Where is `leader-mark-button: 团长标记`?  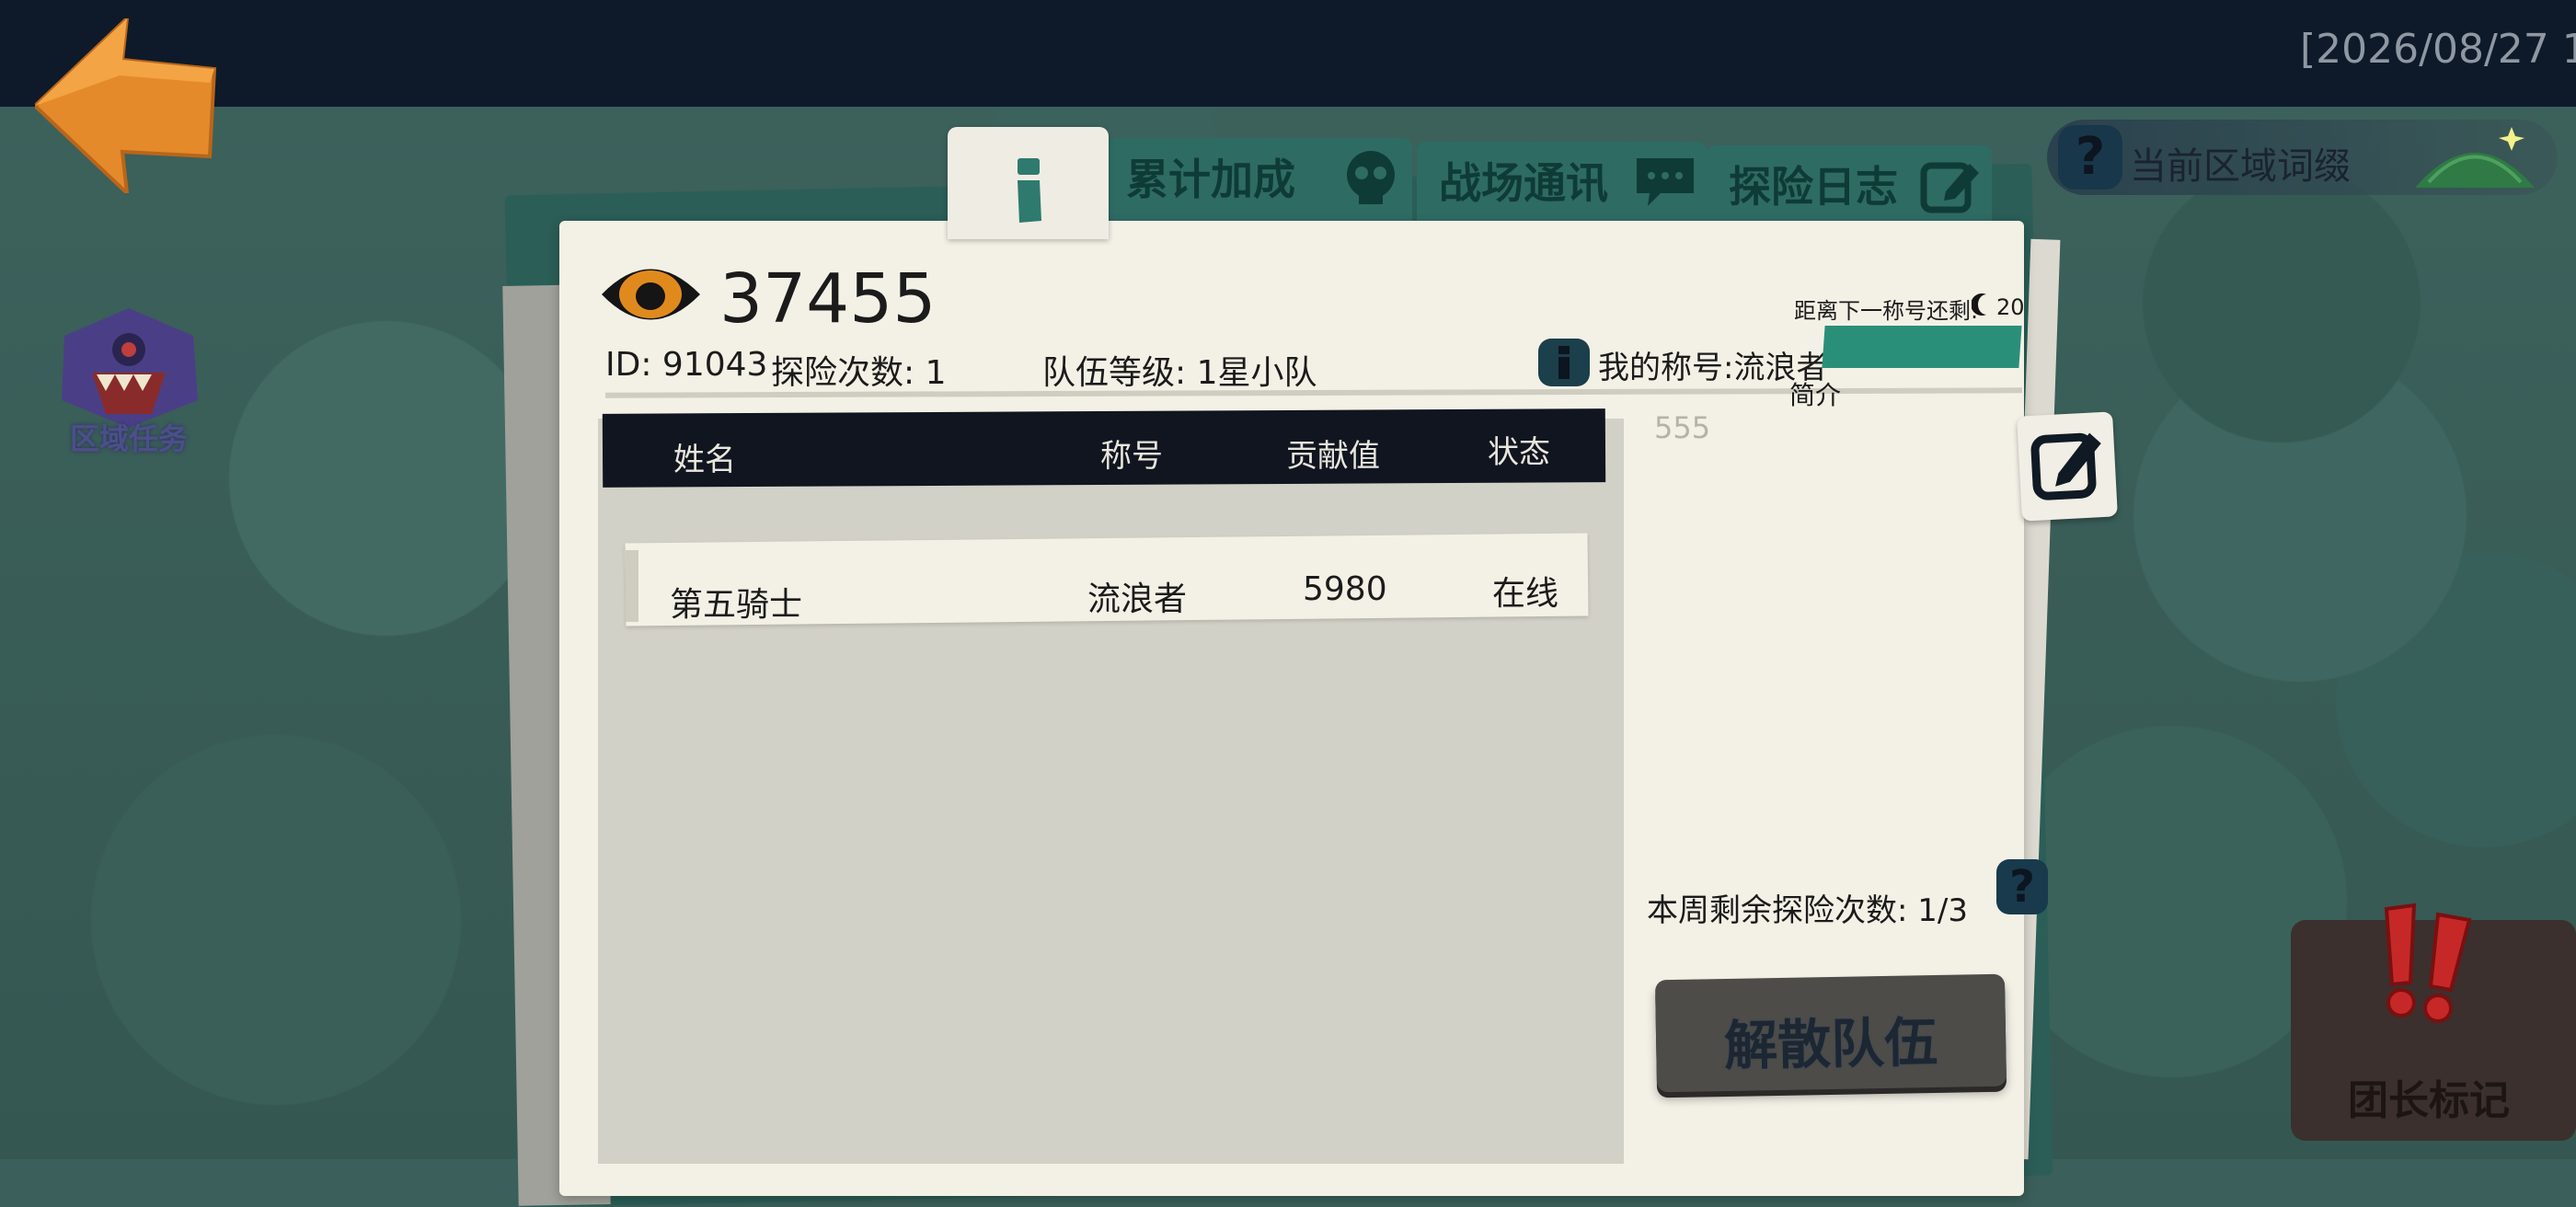 leader-mark-button: 团长标记 is located at coordinates (2433, 1021).